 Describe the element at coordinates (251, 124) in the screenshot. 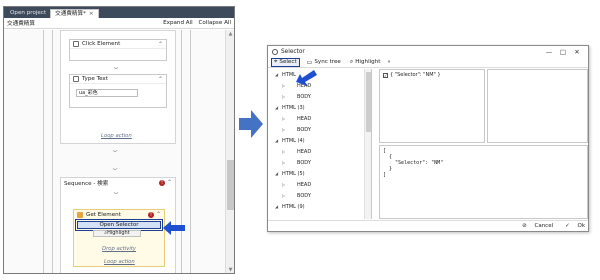

I see `transition-arrow-icon` at that location.